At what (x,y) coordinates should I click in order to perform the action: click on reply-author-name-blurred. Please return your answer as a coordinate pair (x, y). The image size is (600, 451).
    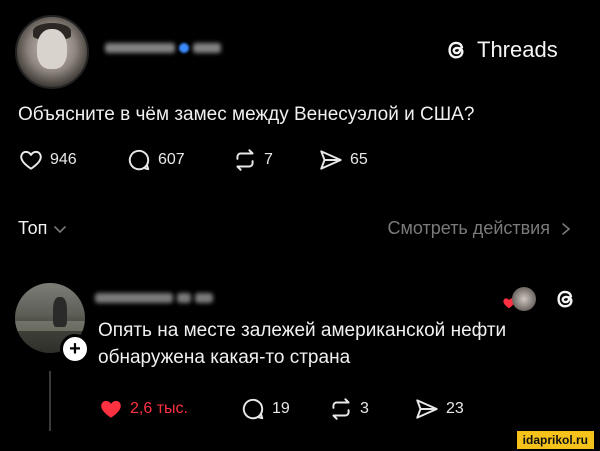
    Looking at the image, I should click on (165, 298).